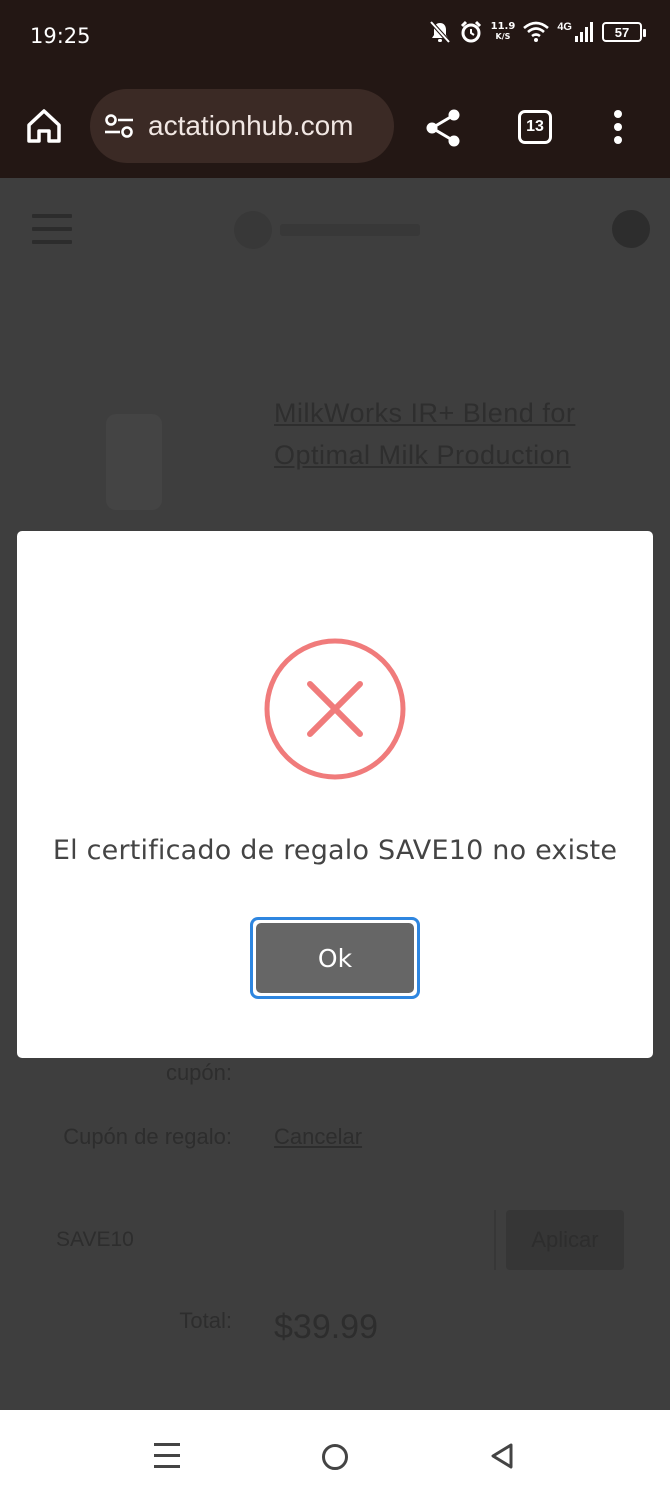 This screenshot has height=1500, width=670. I want to click on tab-switcher-button: 13, so click(535, 127).